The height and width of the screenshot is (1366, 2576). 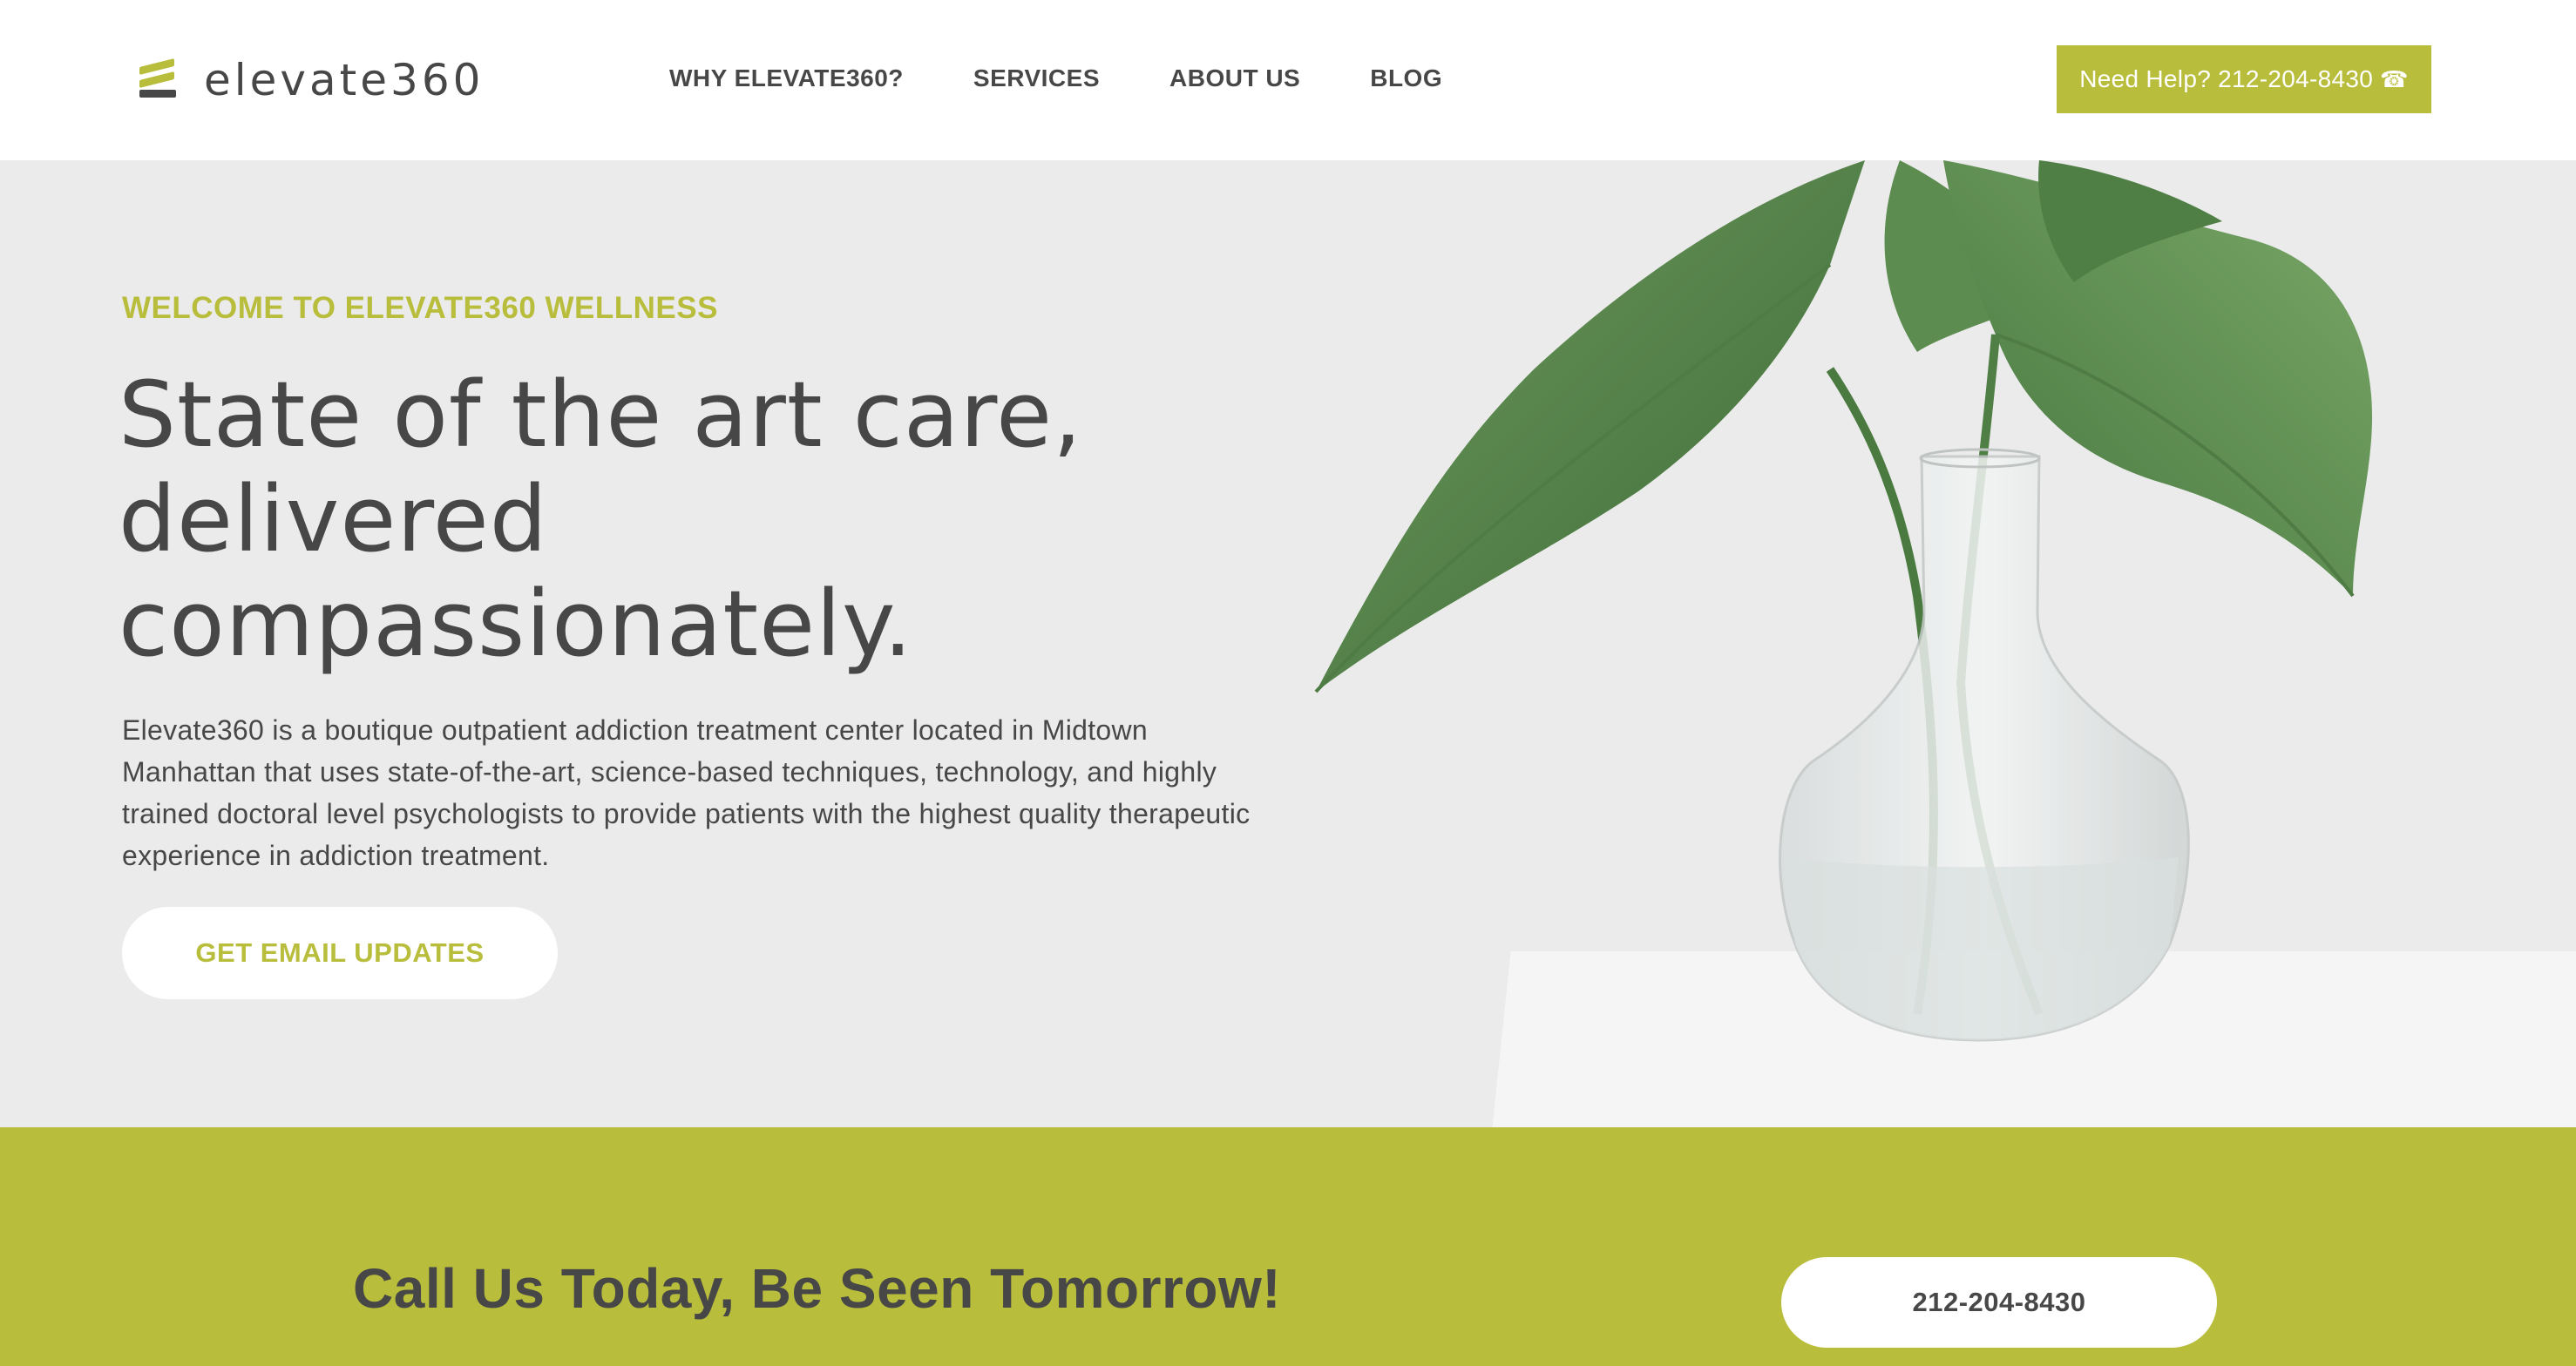 I want to click on main-nav: WHY ELEVATE360? SERVICES ABOUT US BLOG, so click(x=1055, y=78).